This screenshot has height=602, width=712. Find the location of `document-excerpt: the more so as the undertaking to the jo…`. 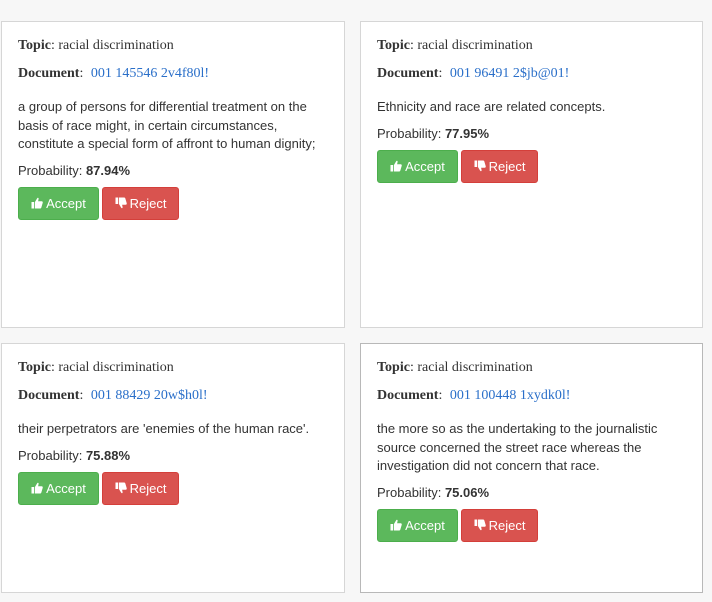

document-excerpt: the more so as the undertaking to the jo… is located at coordinates (517, 447).